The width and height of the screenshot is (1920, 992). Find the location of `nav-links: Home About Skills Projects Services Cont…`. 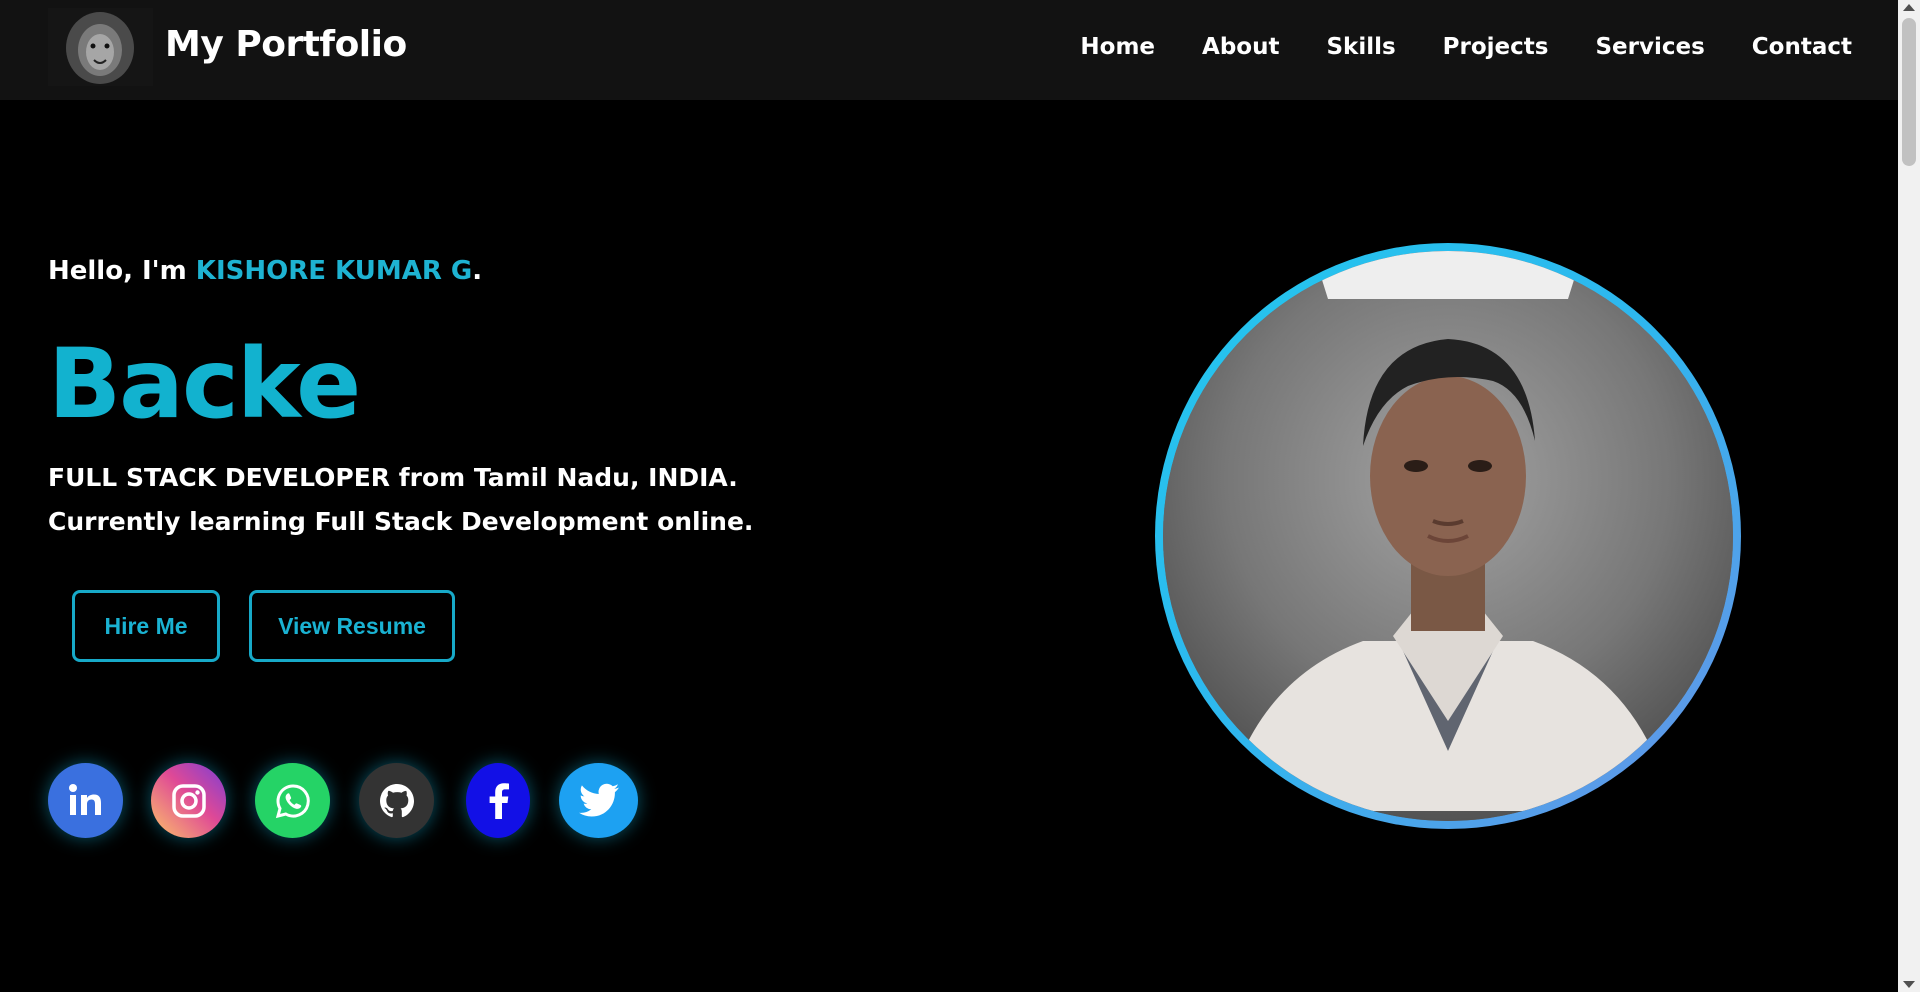

nav-links: Home About Skills Projects Services Cont… is located at coordinates (1442, 47).